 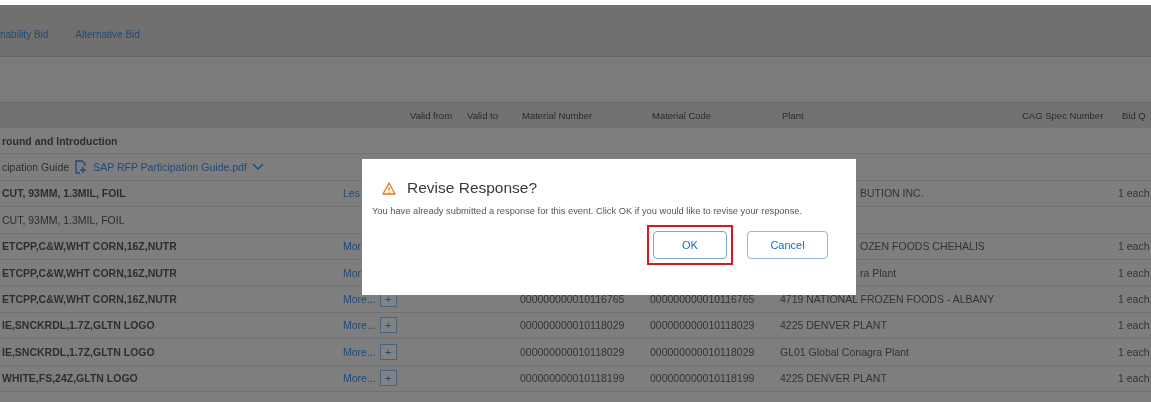 What do you see at coordinates (351, 193) in the screenshot?
I see `more-link: Les` at bounding box center [351, 193].